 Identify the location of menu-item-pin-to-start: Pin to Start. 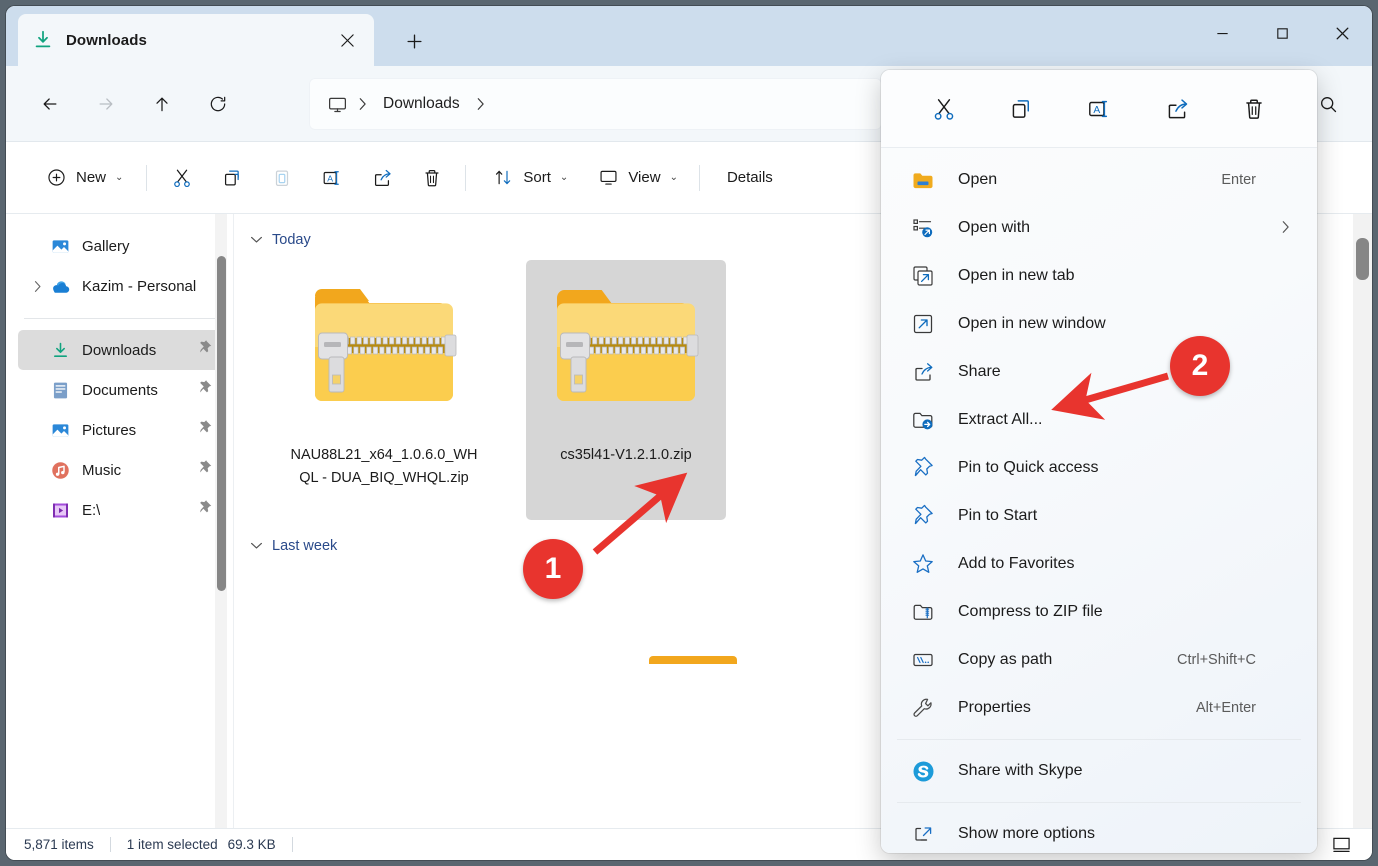
(1099, 516).